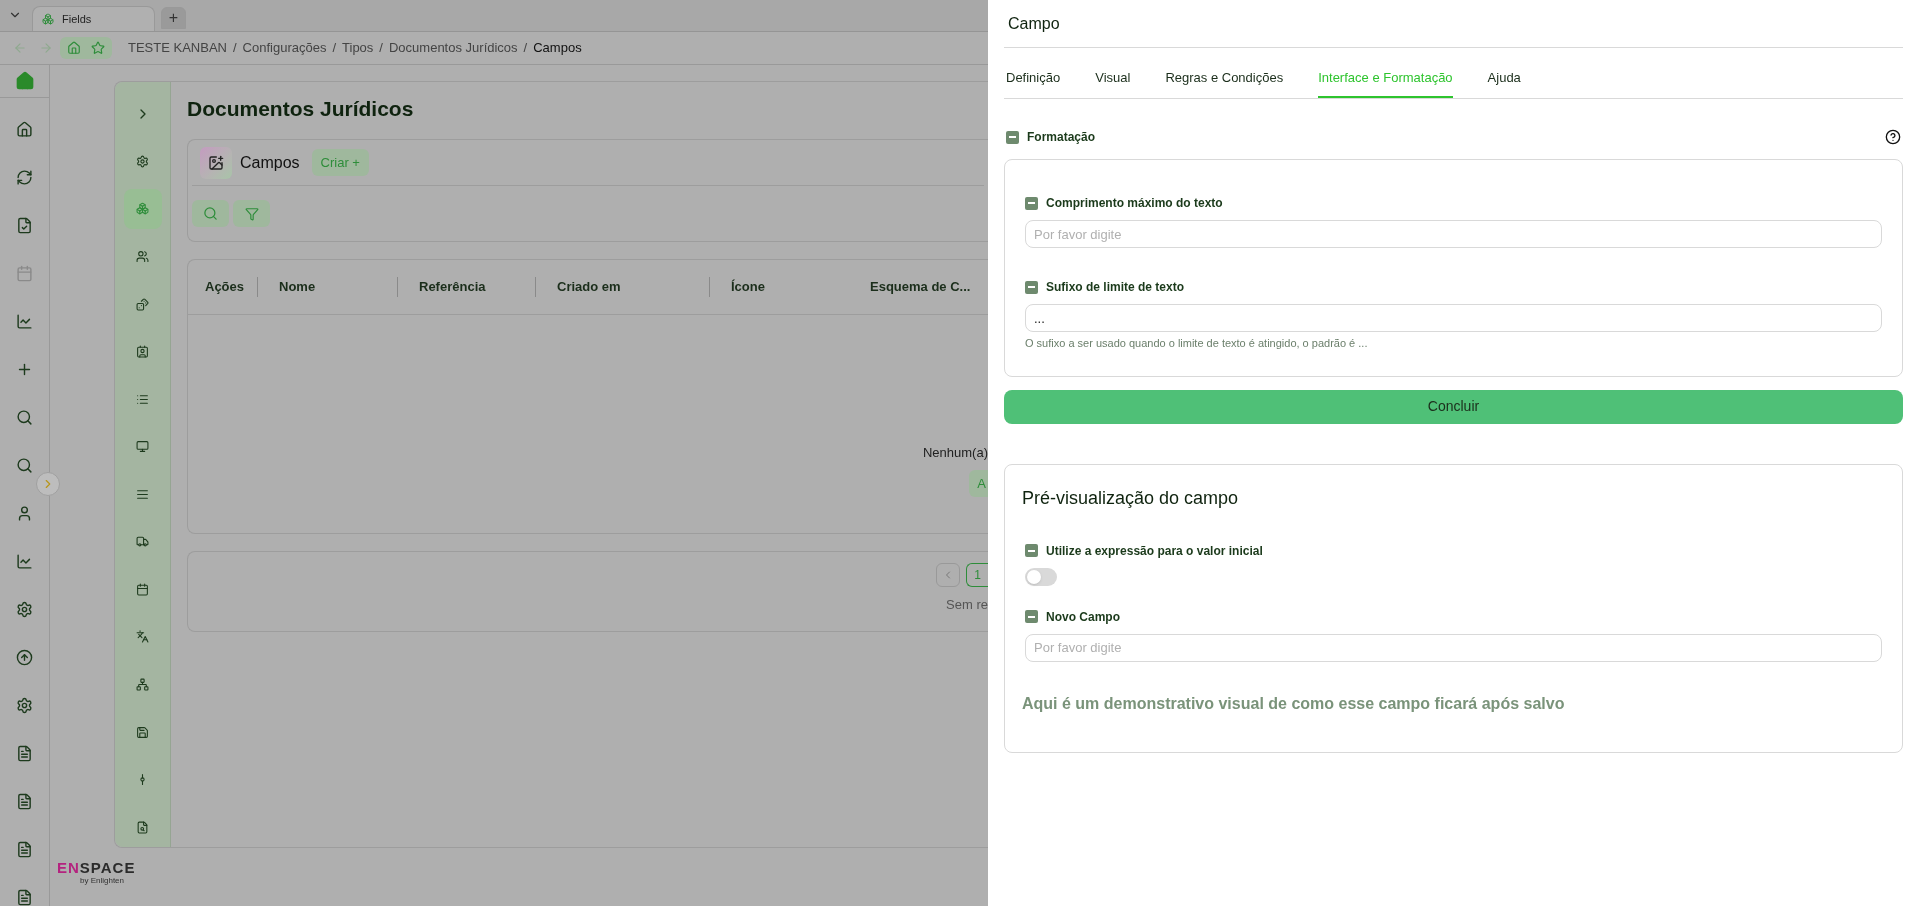 The height and width of the screenshot is (906, 1919). What do you see at coordinates (93, 18) in the screenshot?
I see `browser-tab: Fields` at bounding box center [93, 18].